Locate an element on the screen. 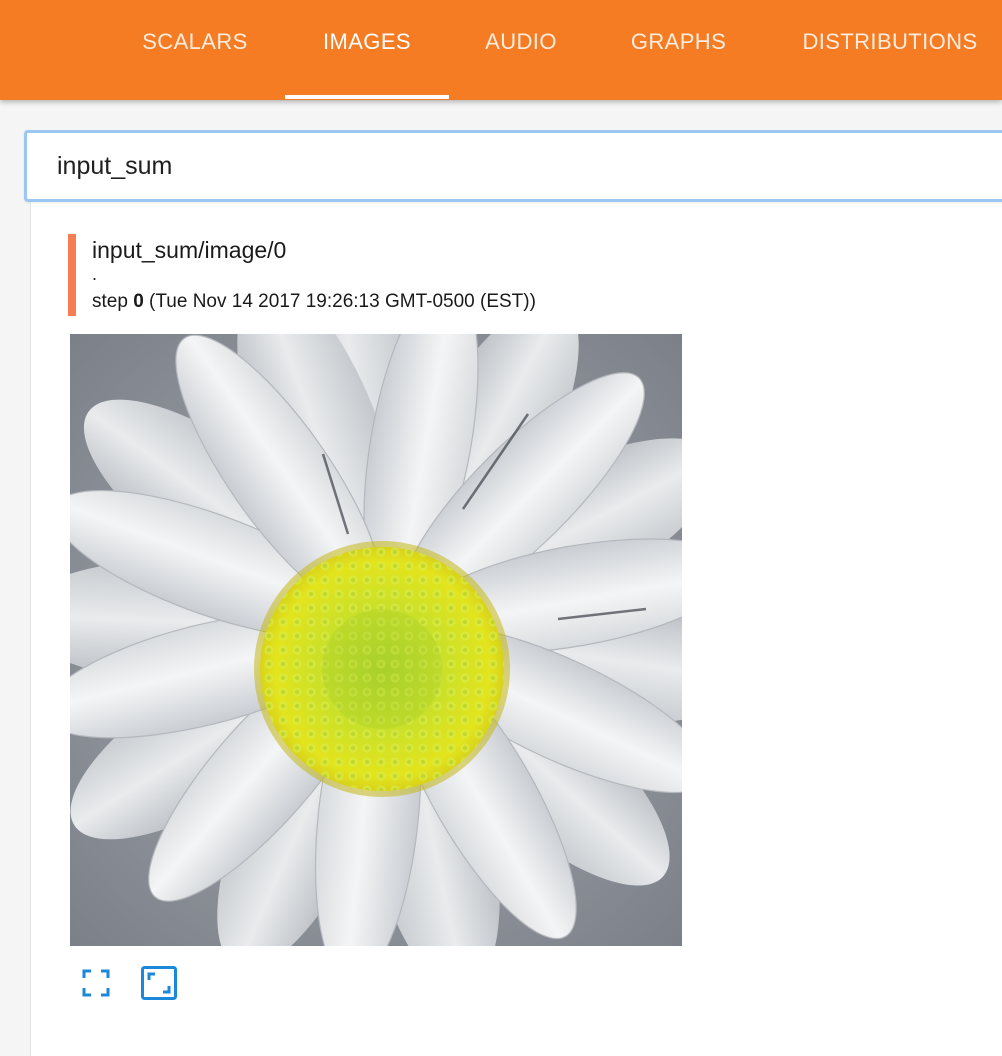 The image size is (1002, 1056). fullscreen-toggle-button is located at coordinates (96, 983).